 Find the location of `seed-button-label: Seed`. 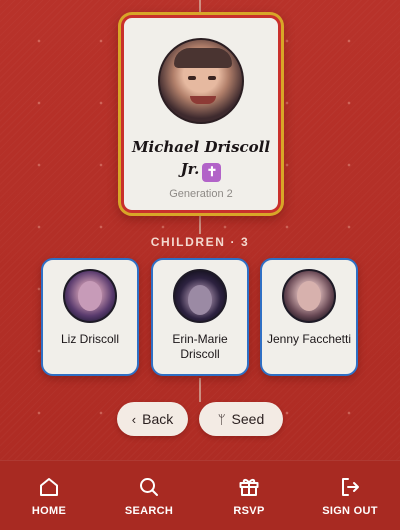

seed-button-label: Seed is located at coordinates (248, 419).